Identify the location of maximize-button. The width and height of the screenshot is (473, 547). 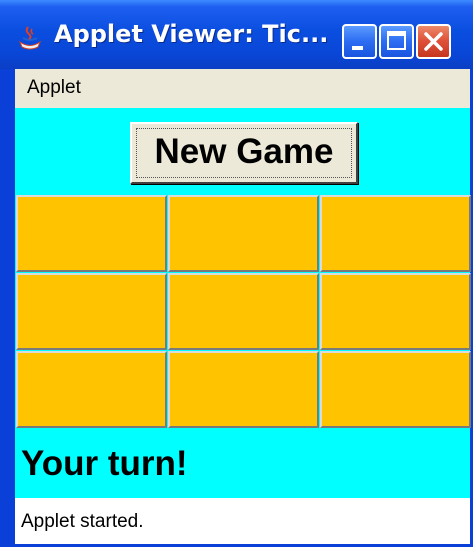
(396, 41).